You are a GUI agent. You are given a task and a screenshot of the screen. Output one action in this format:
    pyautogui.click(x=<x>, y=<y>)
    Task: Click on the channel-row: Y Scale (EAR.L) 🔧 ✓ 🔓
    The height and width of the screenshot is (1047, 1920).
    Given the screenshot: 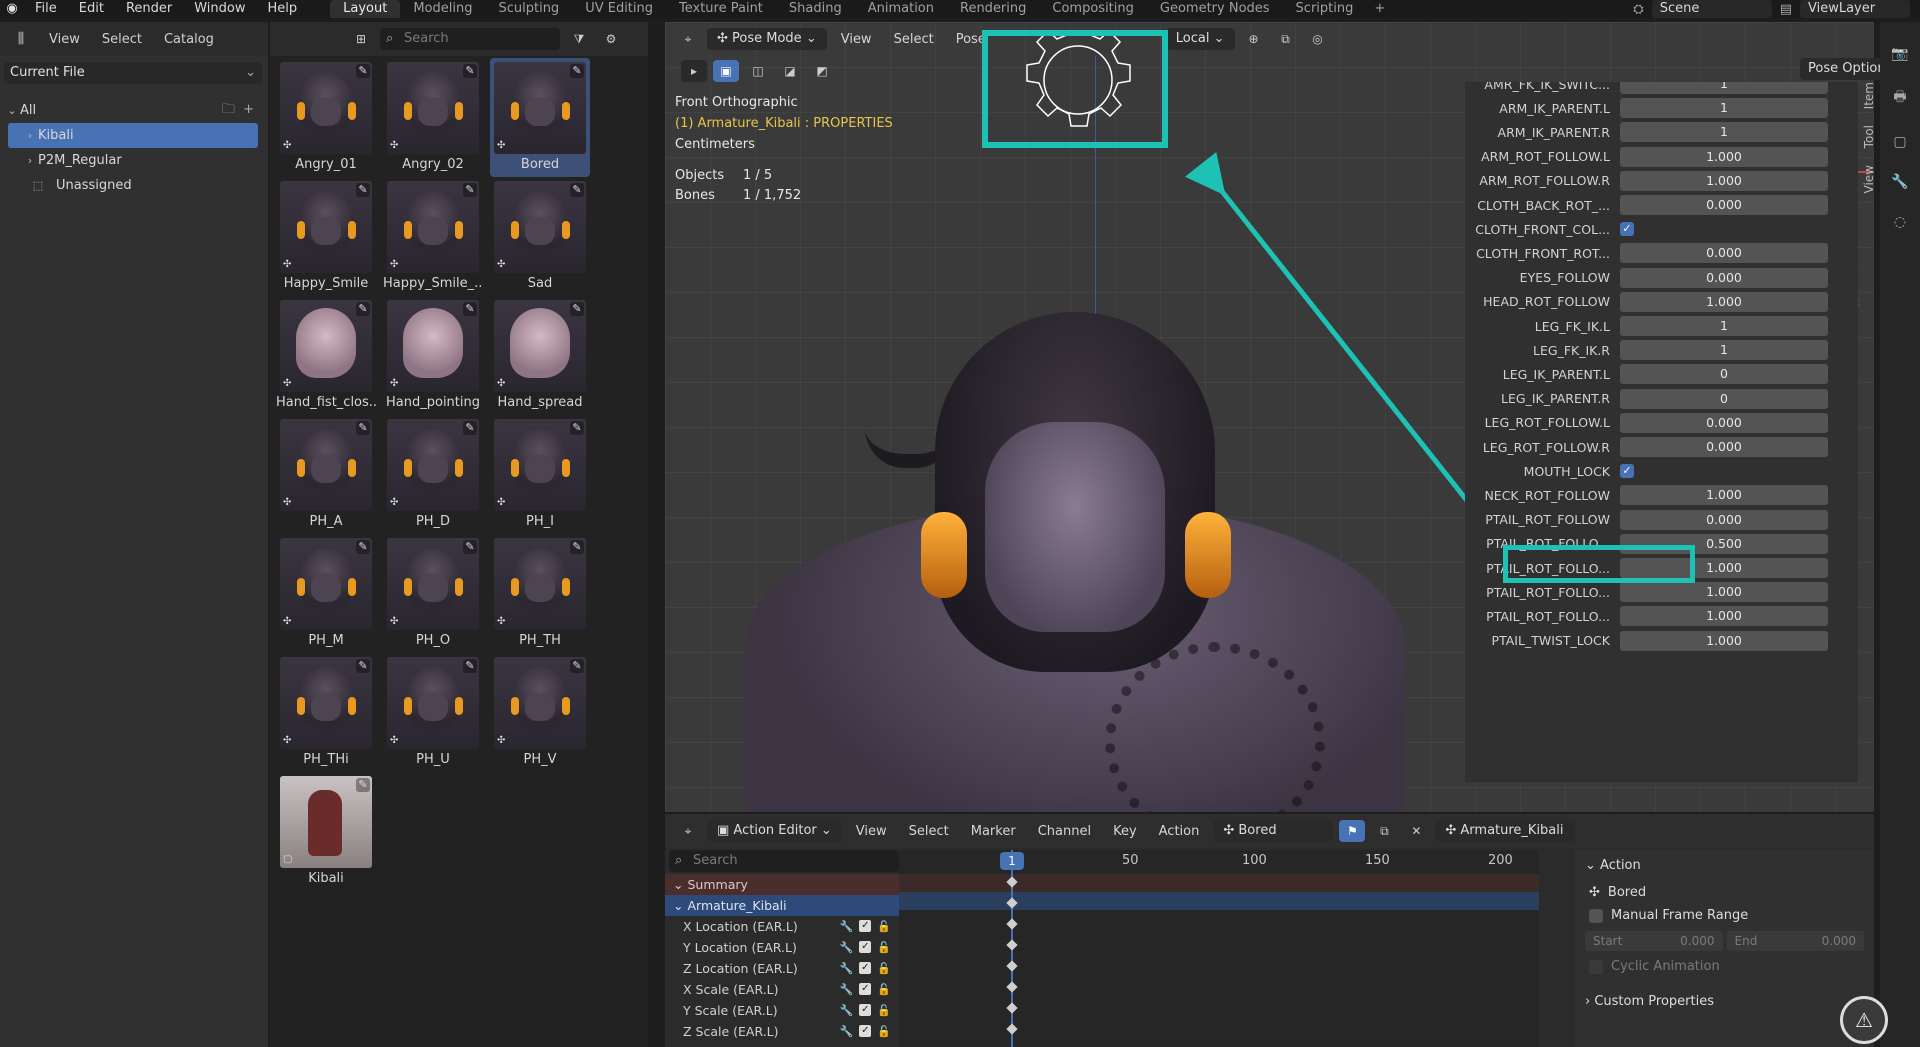 What is the action you would take?
    pyautogui.click(x=782, y=1010)
    